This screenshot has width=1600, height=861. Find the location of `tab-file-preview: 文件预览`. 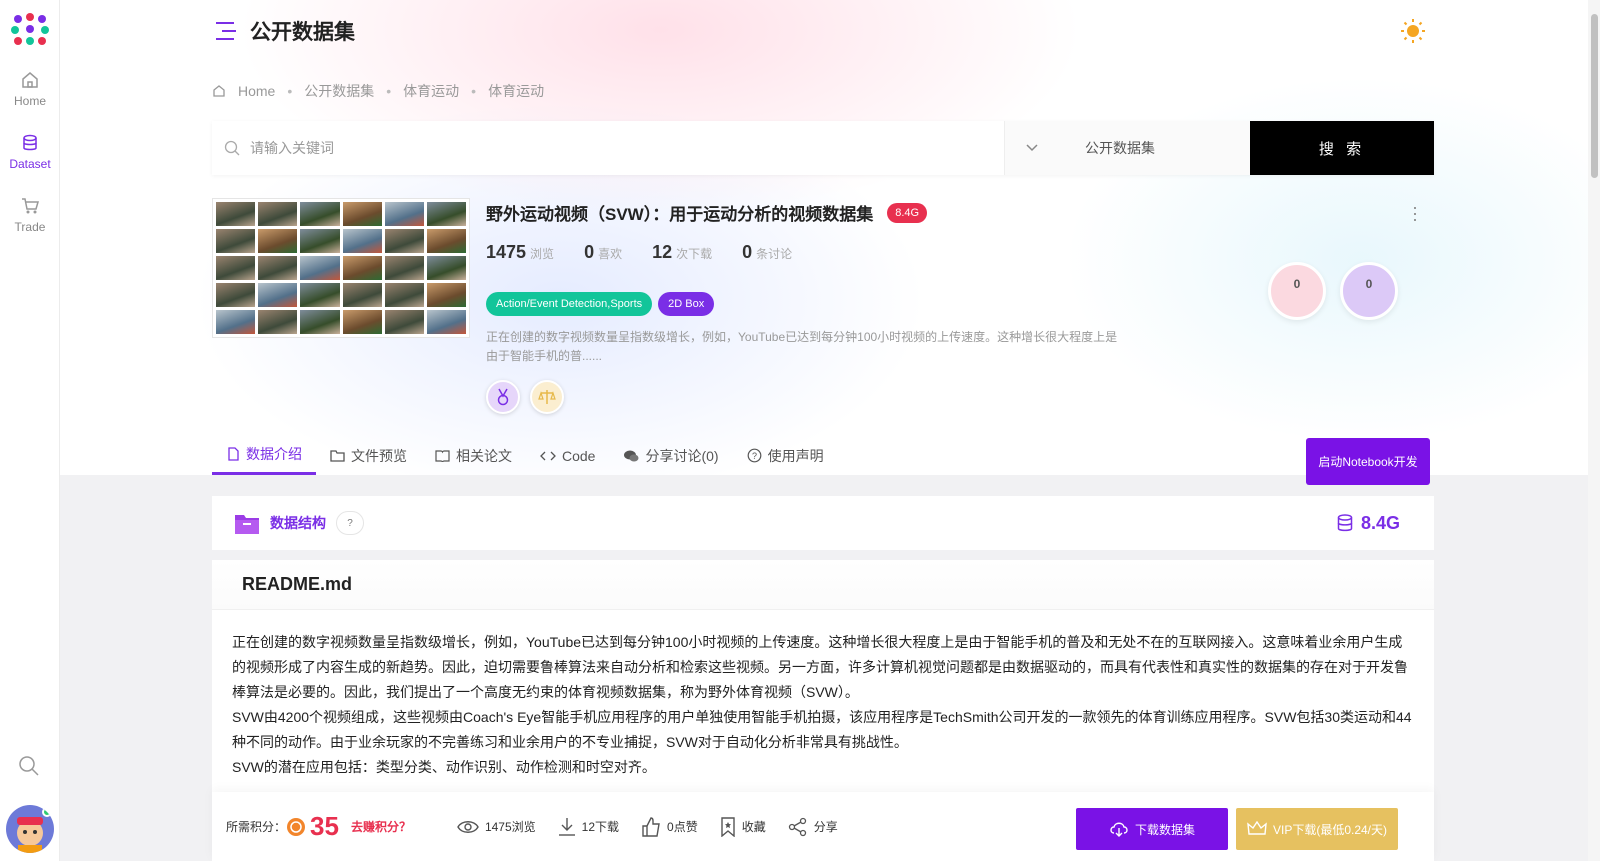

tab-file-preview: 文件预览 is located at coordinates (368, 455).